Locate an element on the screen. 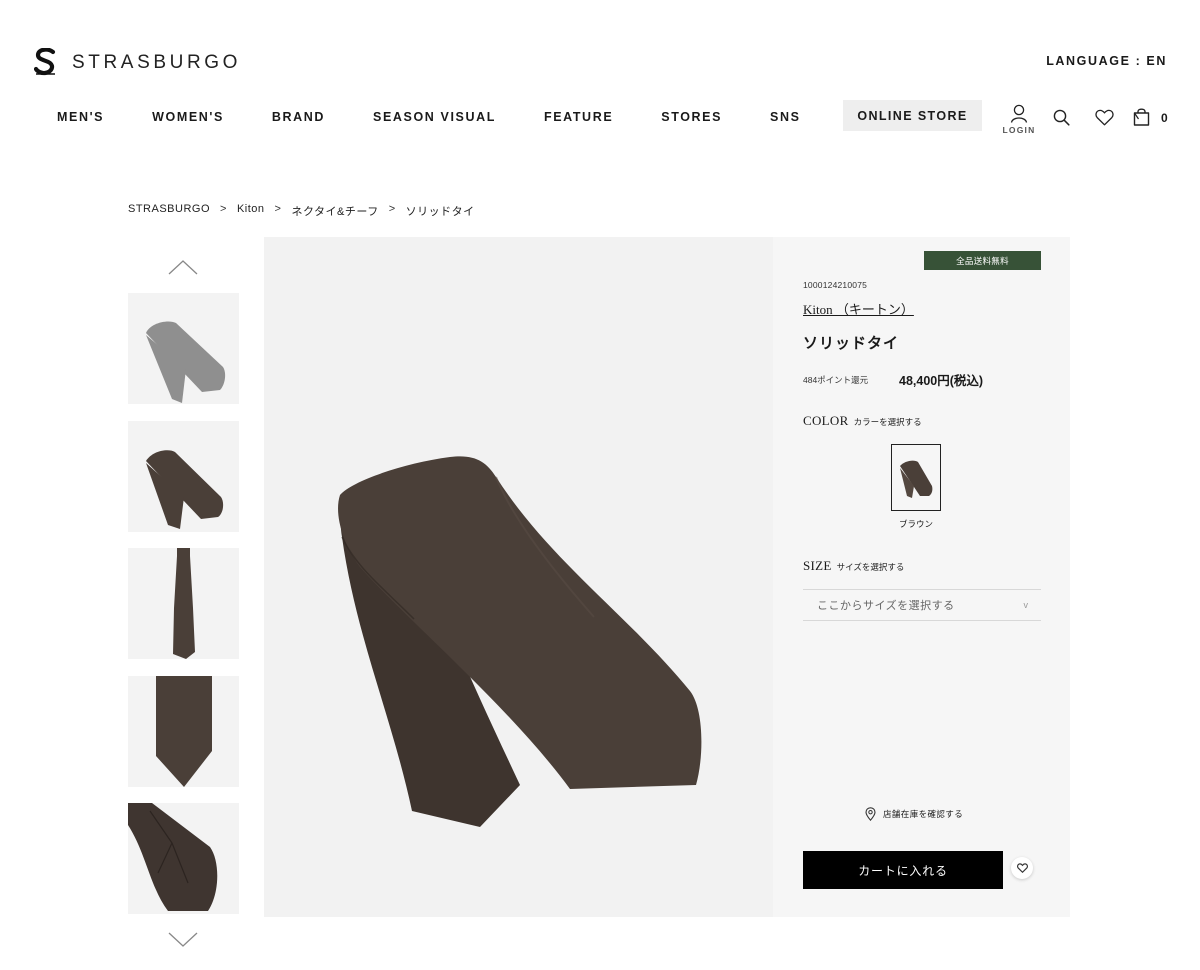 This screenshot has height=970, width=1200. thumbnail-down-arrow-icon is located at coordinates (183, 940).